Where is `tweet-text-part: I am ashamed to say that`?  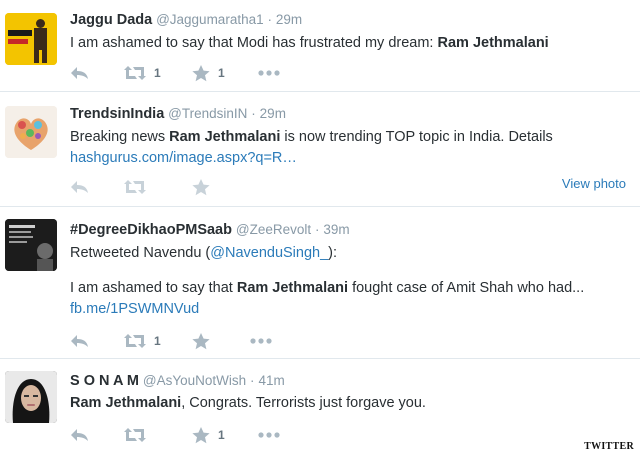 tweet-text-part: I am ashamed to say that is located at coordinates (153, 288).